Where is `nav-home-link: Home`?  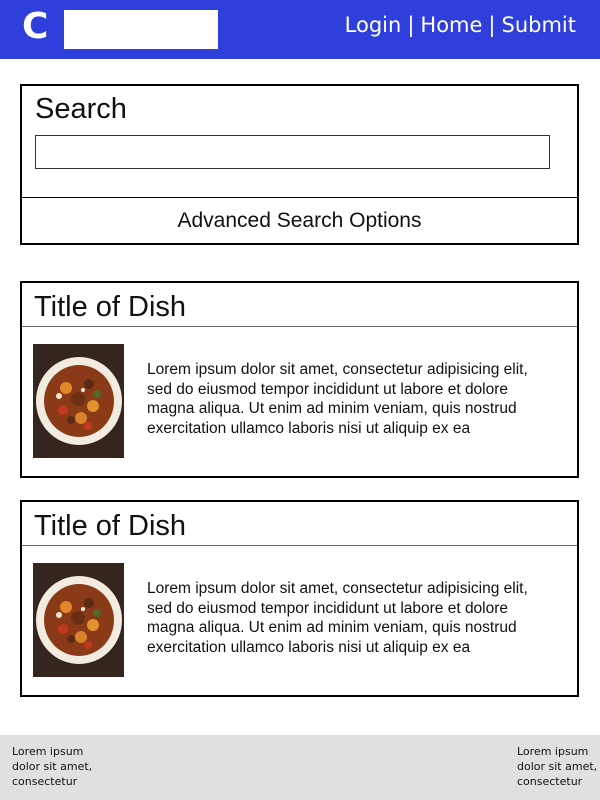 nav-home-link: Home is located at coordinates (451, 25).